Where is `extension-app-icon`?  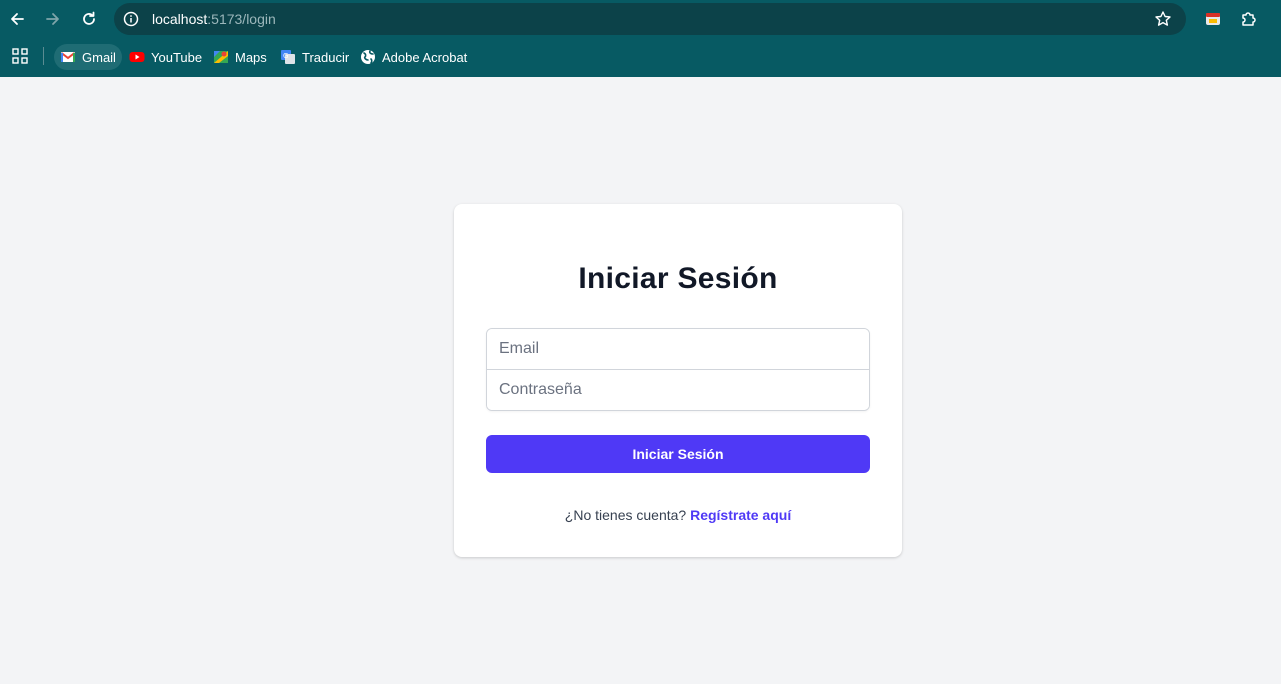 extension-app-icon is located at coordinates (1213, 19).